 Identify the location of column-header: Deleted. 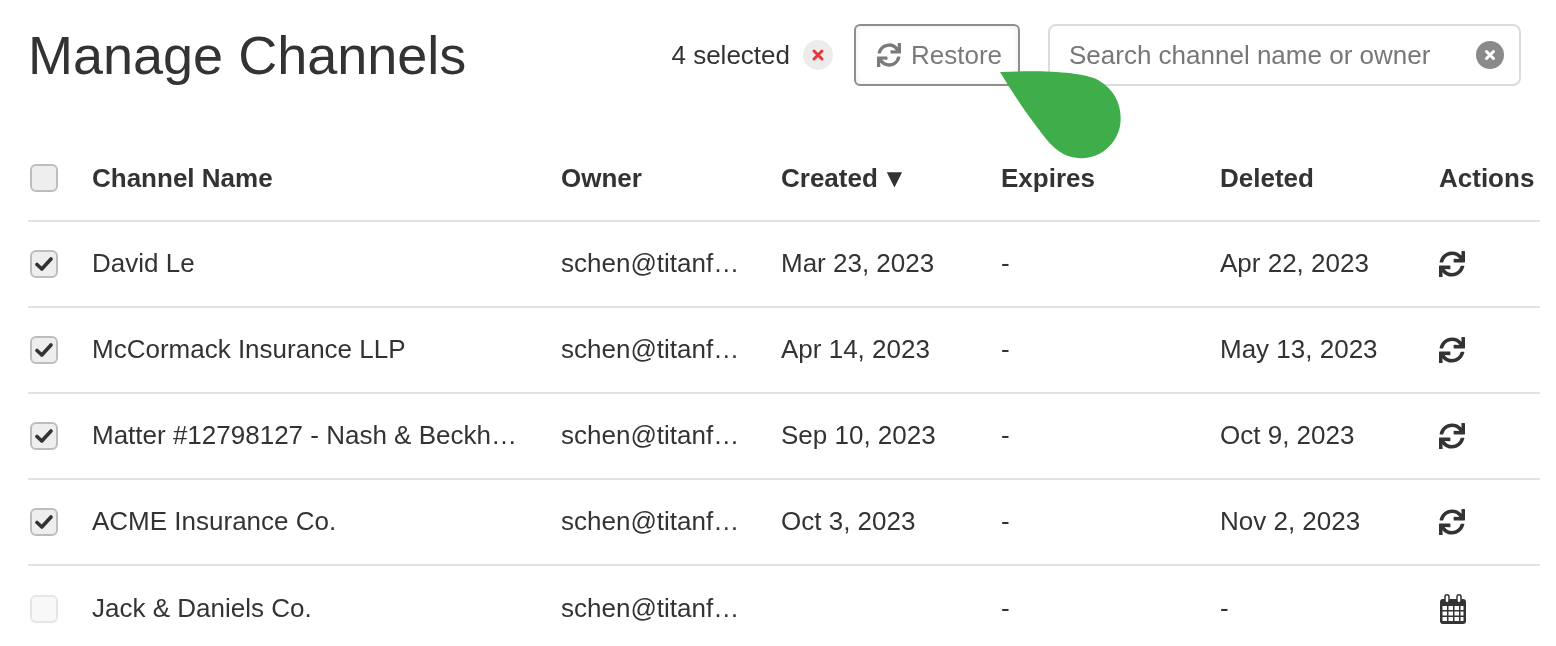
(1267, 178).